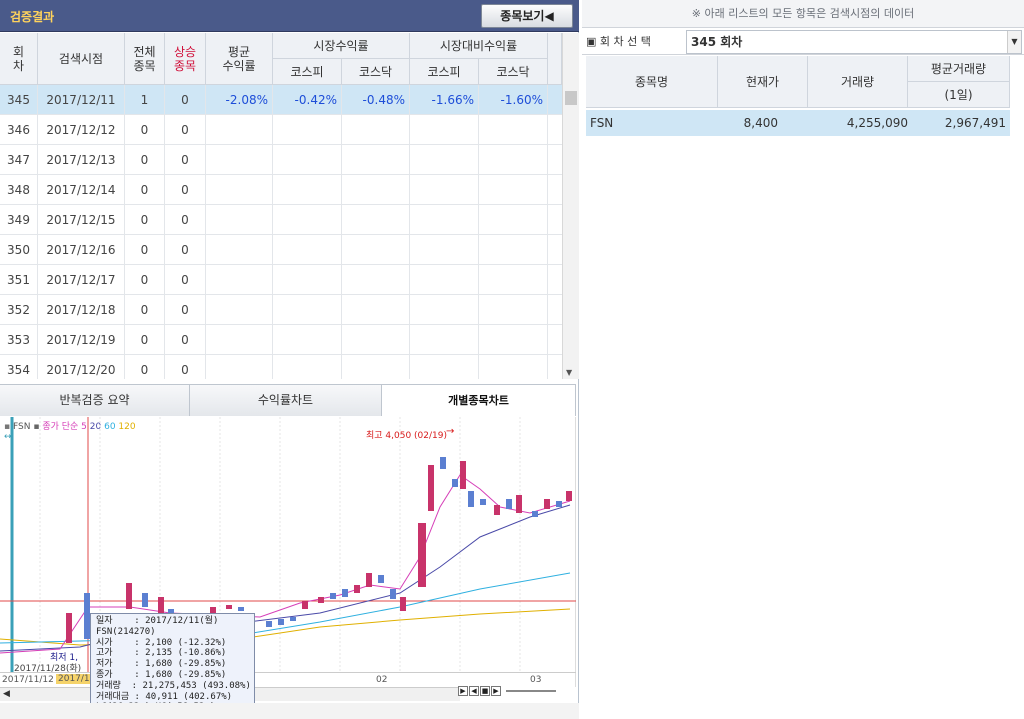  Describe the element at coordinates (281, 280) in the screenshot. I see `table-row: 351 2017/12/17 0 0` at that location.